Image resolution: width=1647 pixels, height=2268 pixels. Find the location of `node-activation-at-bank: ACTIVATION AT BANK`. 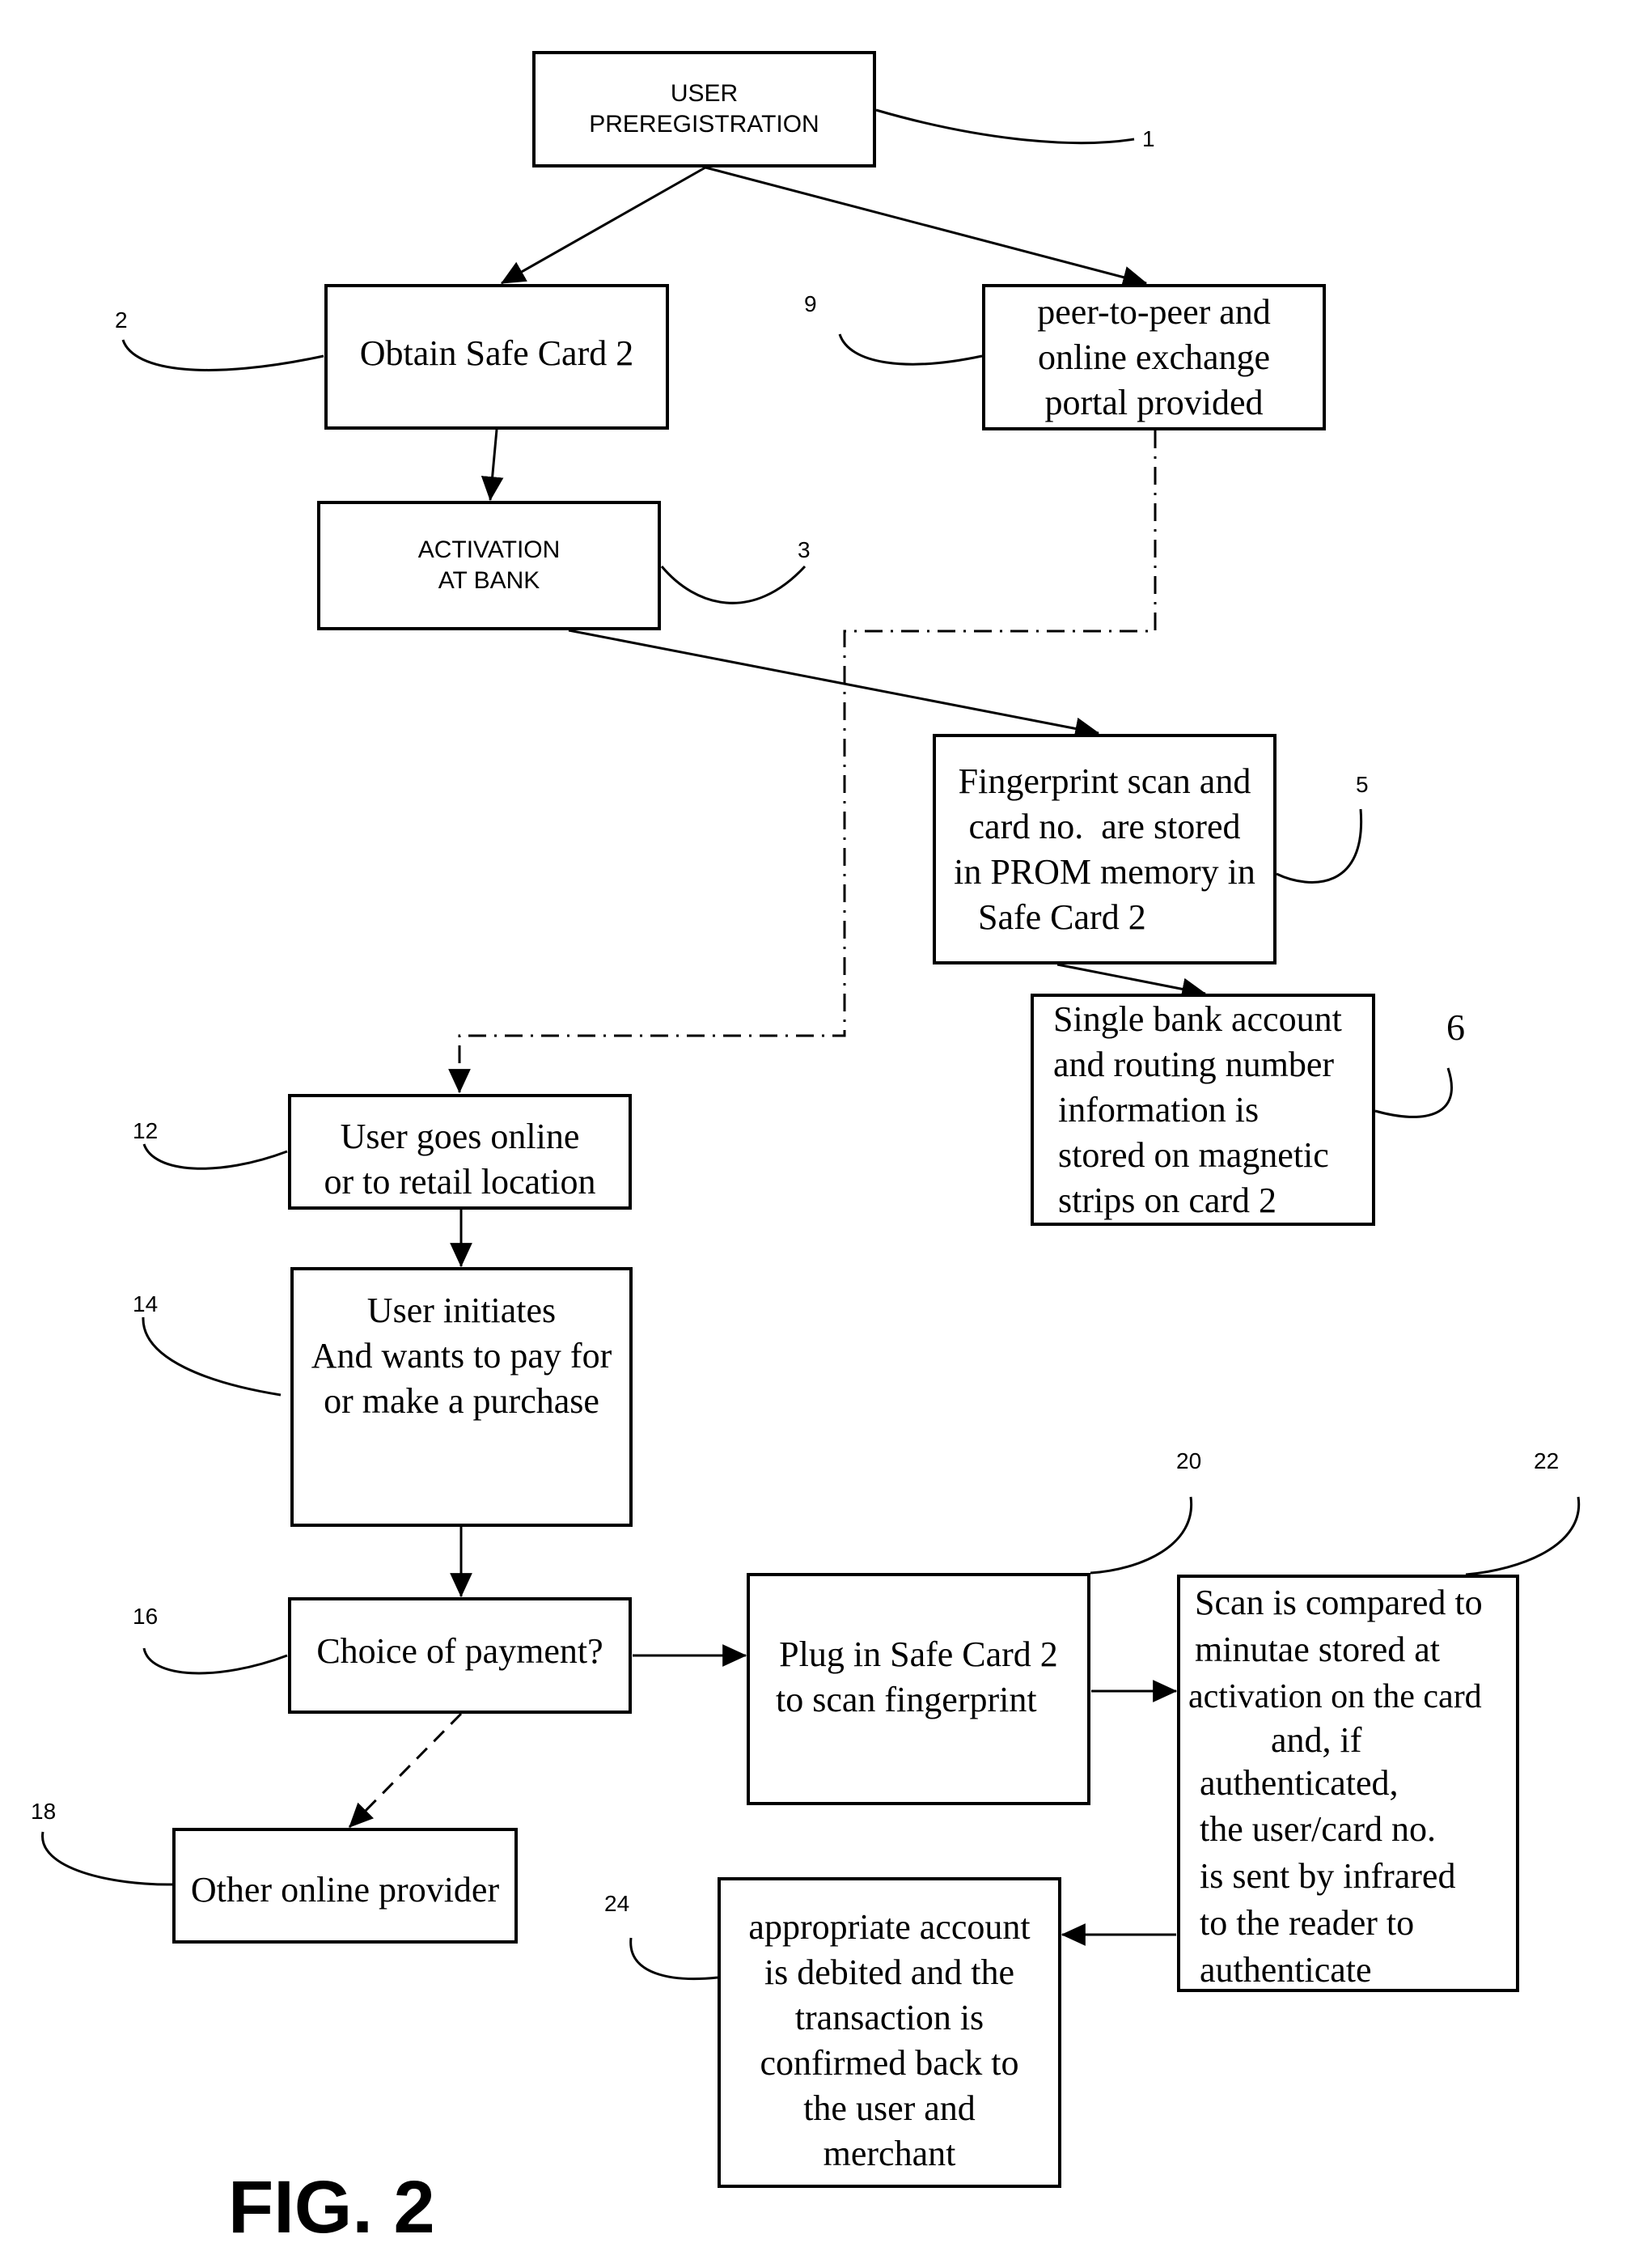

node-activation-at-bank: ACTIVATION AT BANK is located at coordinates (489, 565).